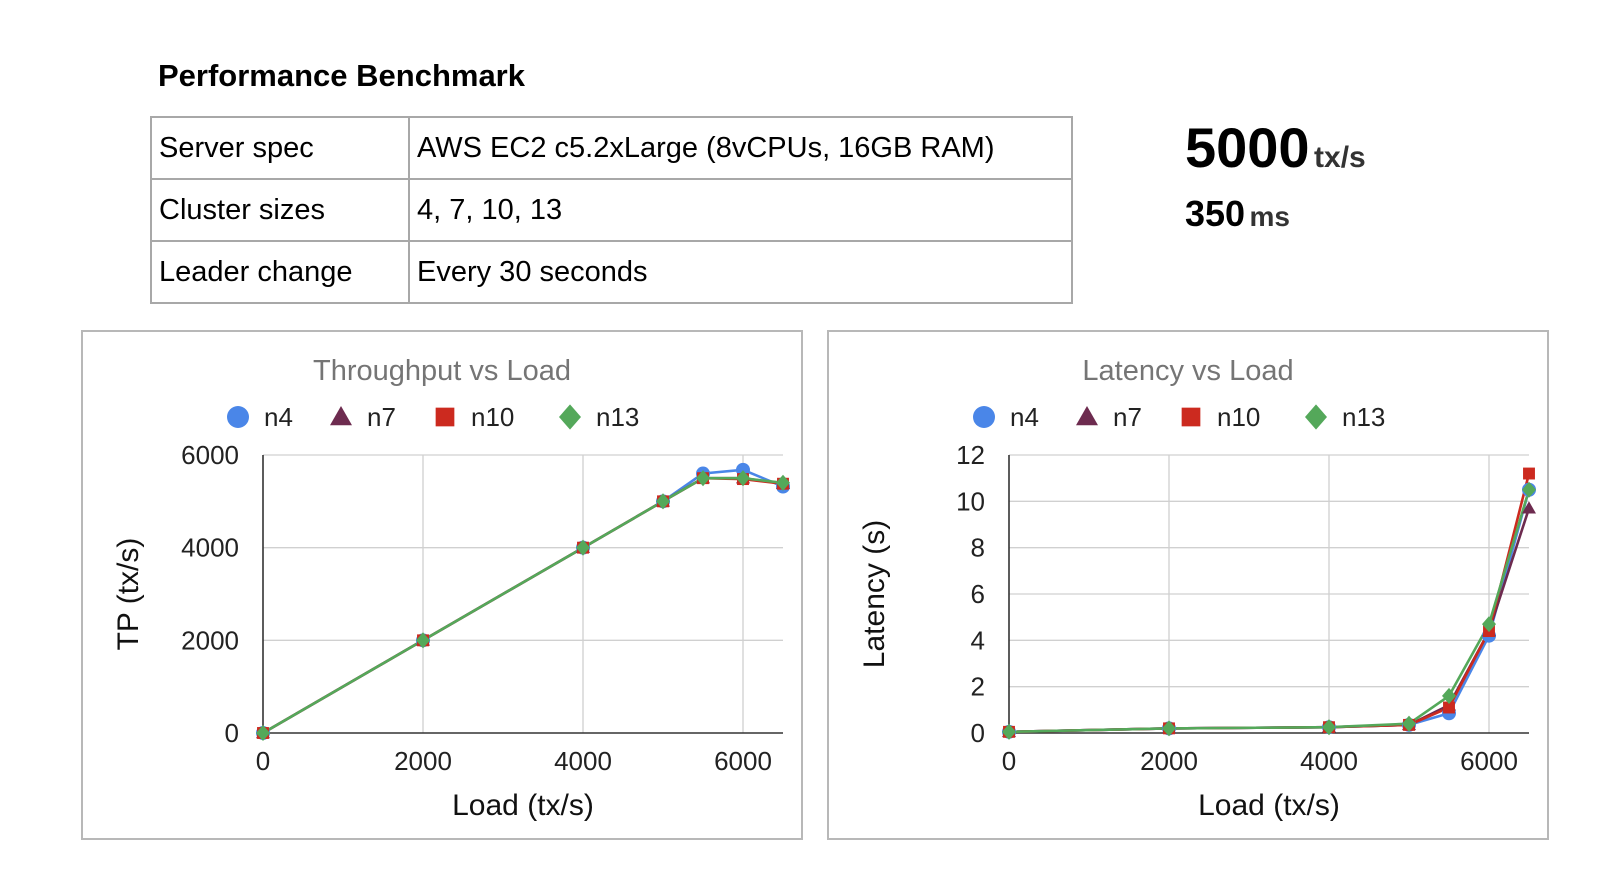  What do you see at coordinates (1269, 216) in the screenshot?
I see `latency-stat-unit: ms` at bounding box center [1269, 216].